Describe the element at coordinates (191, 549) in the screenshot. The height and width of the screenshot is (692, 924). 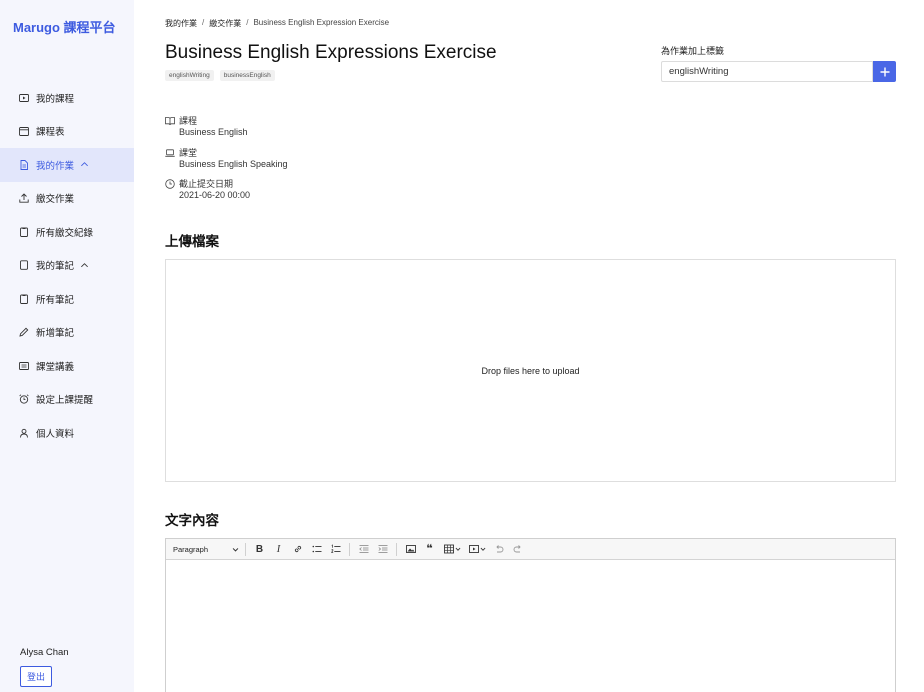
I see `paragraph-format-value: Paragraph` at that location.